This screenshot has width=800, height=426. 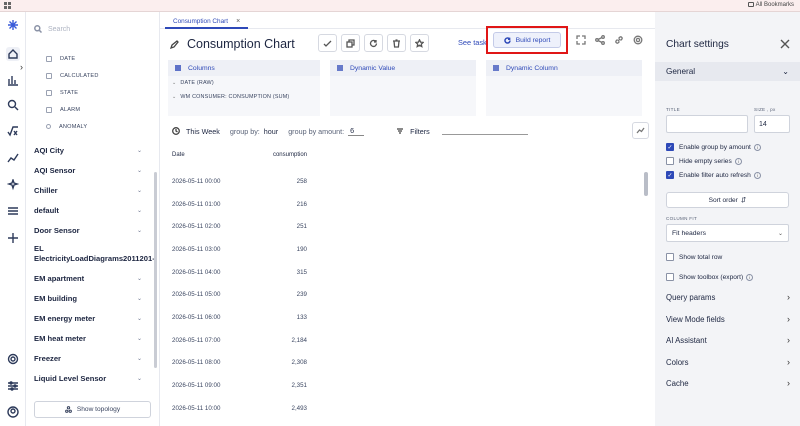 What do you see at coordinates (728, 340) in the screenshot?
I see `ai-assistant-section: AI Assistant ›` at bounding box center [728, 340].